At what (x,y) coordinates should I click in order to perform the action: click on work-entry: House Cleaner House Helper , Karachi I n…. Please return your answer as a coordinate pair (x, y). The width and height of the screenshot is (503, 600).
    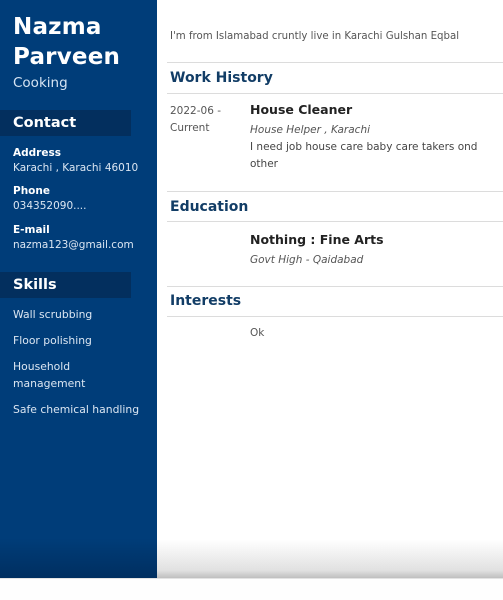
    Looking at the image, I should click on (375, 137).